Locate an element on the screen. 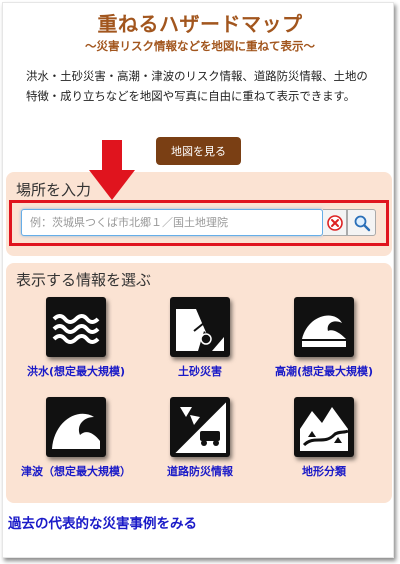 The width and height of the screenshot is (400, 564). clear-search-button is located at coordinates (335, 222).